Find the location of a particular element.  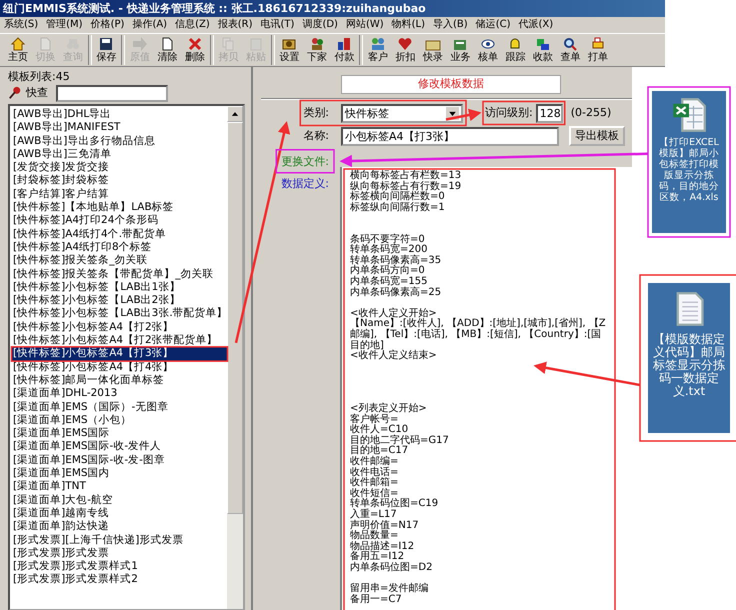

highlight-frame is located at coordinates (305, 161).